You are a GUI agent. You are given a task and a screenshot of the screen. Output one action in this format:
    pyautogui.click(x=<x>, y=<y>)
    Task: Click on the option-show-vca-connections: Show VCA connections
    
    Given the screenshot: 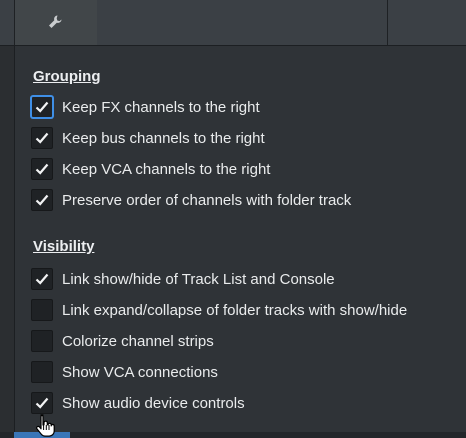 What is the action you would take?
    pyautogui.click(x=124, y=372)
    